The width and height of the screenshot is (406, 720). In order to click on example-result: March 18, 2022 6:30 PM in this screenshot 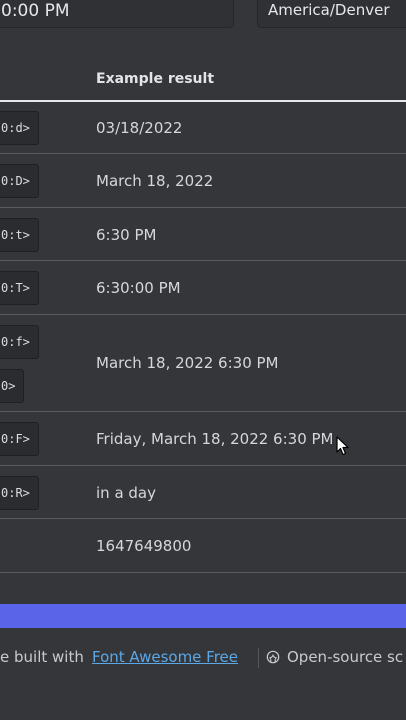, I will do `click(187, 363)`.